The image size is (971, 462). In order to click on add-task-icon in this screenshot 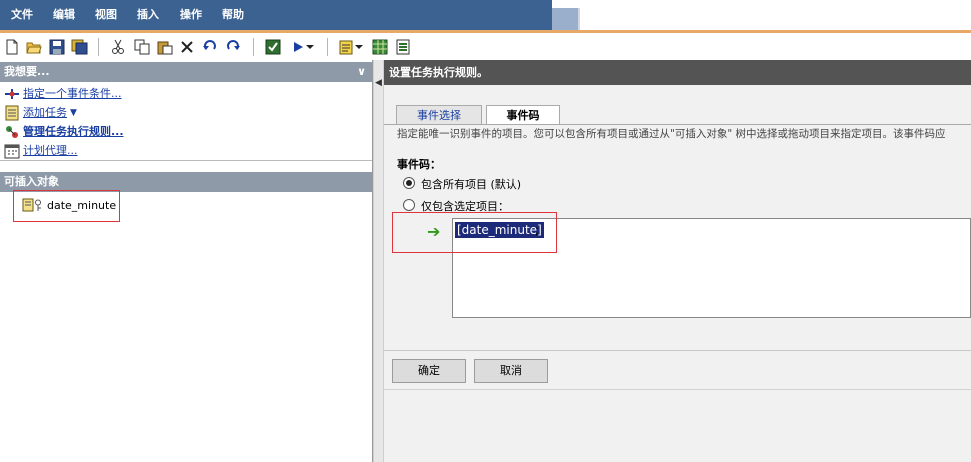, I will do `click(12, 113)`.